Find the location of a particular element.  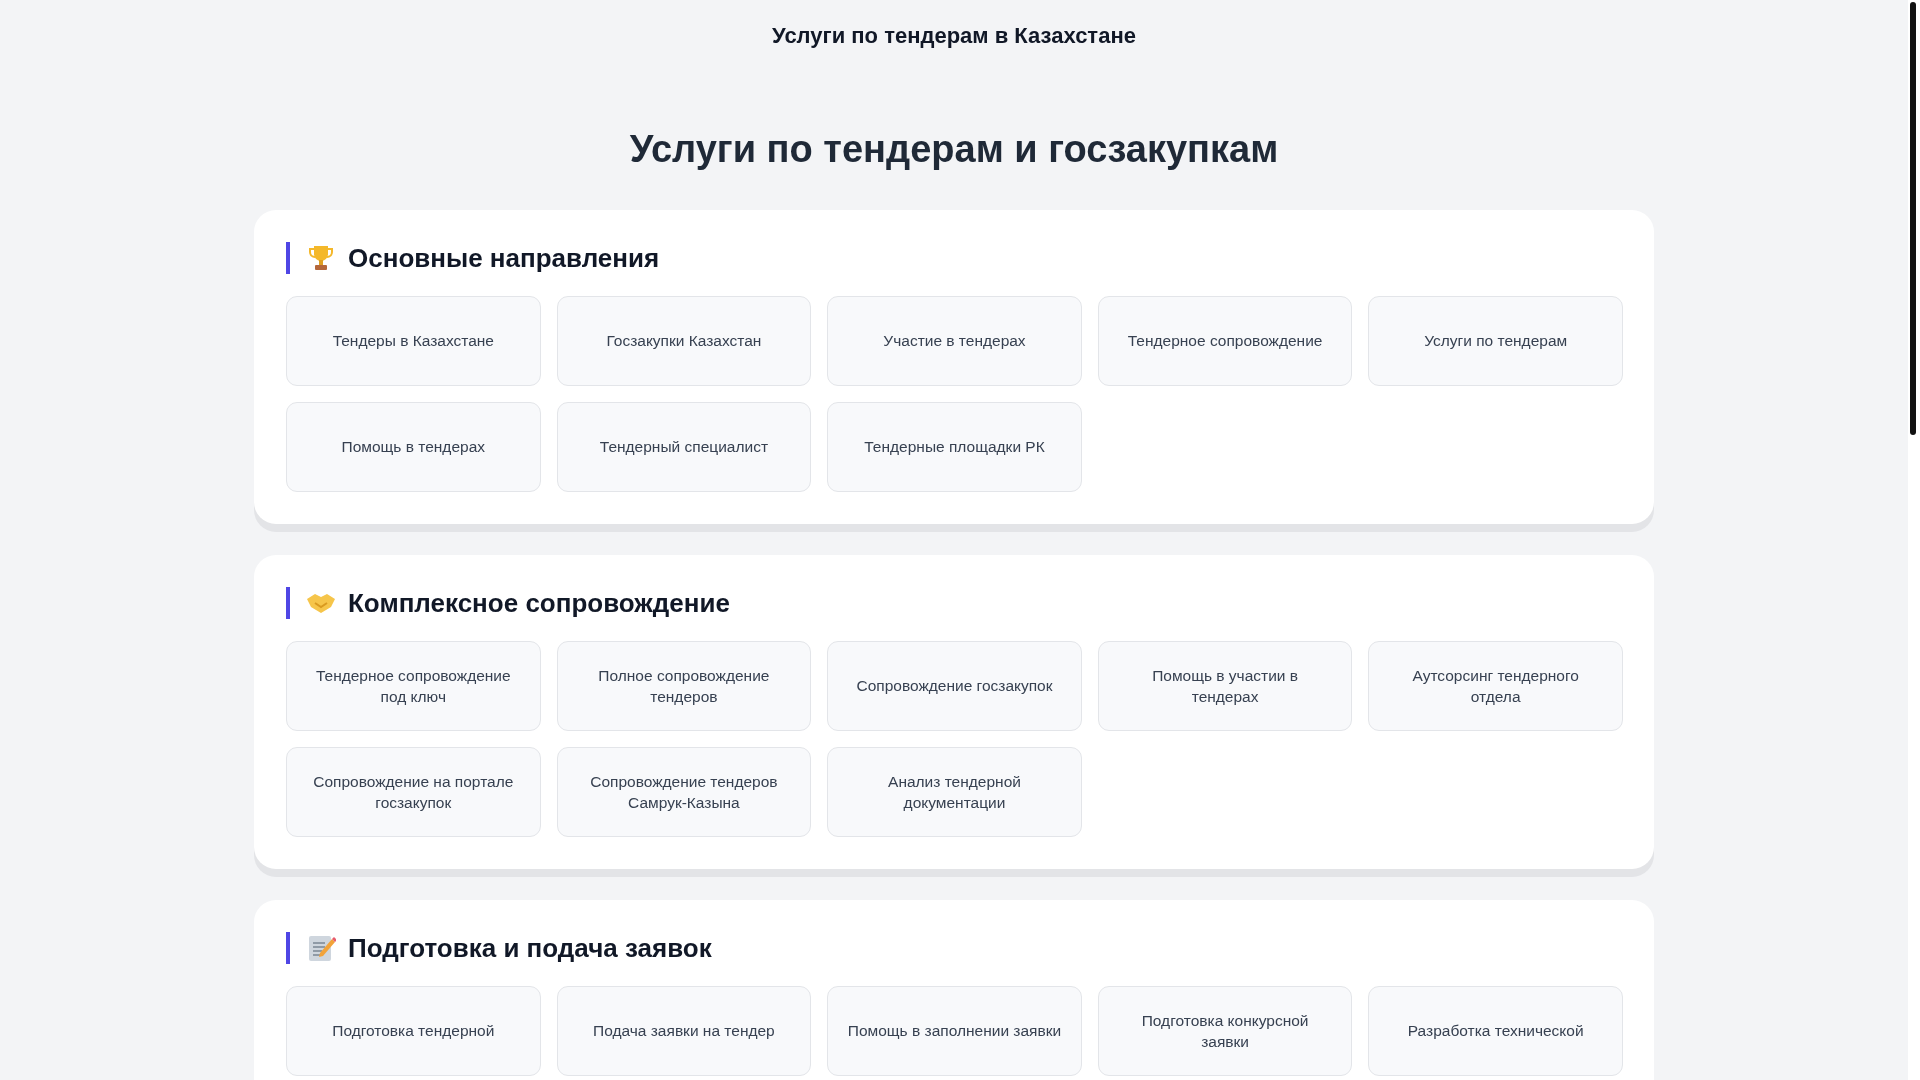

service-link: Аутсорсинг тендерного отдела is located at coordinates (1495, 686).